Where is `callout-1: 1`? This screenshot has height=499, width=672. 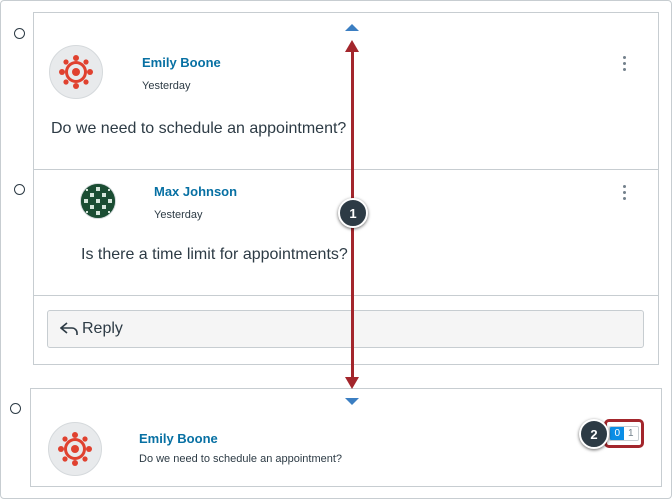 callout-1: 1 is located at coordinates (353, 213).